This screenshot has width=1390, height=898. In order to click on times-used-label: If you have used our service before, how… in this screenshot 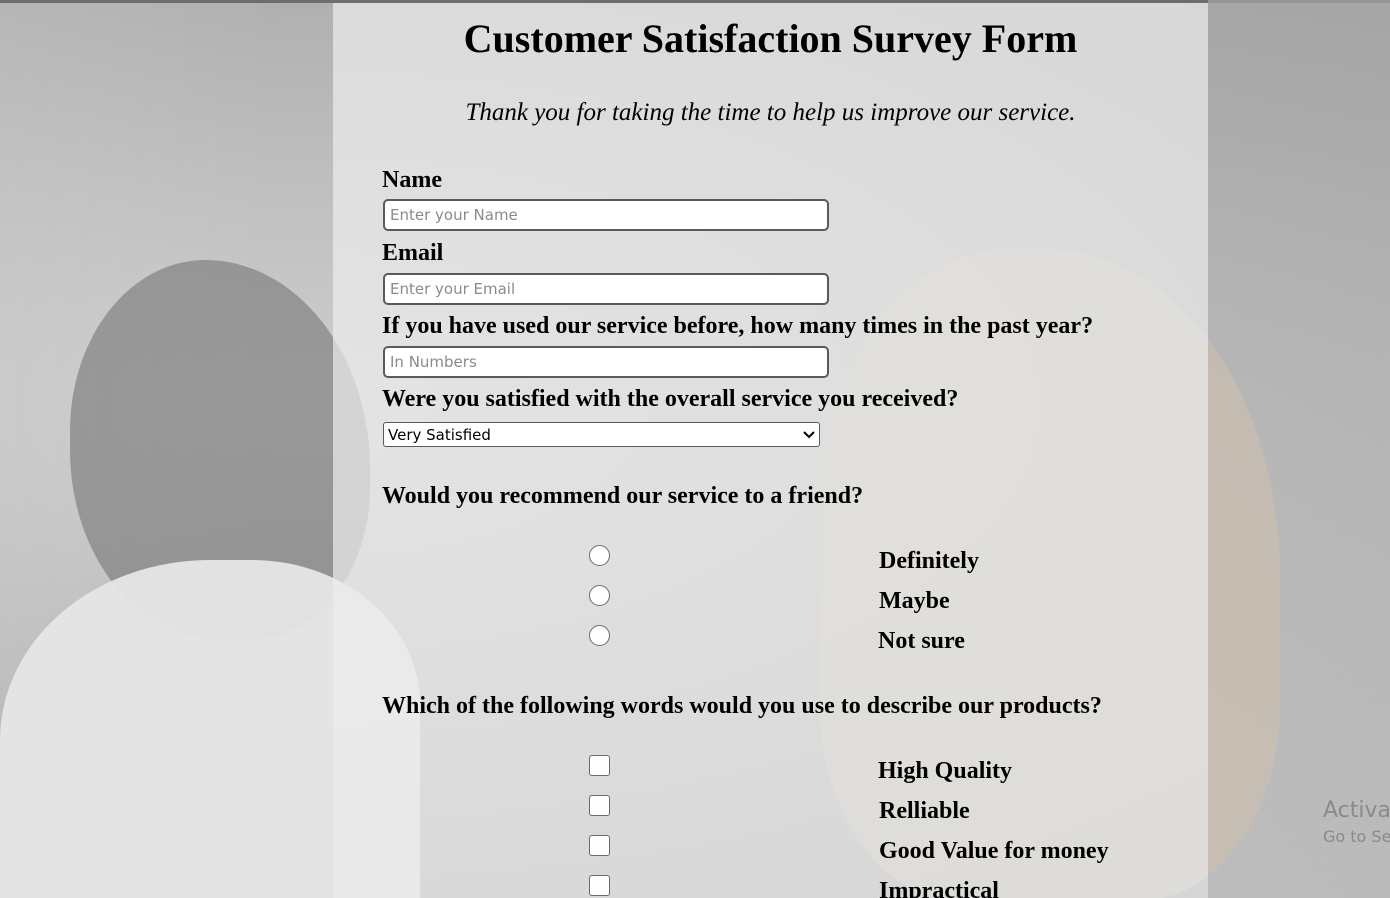, I will do `click(738, 326)`.